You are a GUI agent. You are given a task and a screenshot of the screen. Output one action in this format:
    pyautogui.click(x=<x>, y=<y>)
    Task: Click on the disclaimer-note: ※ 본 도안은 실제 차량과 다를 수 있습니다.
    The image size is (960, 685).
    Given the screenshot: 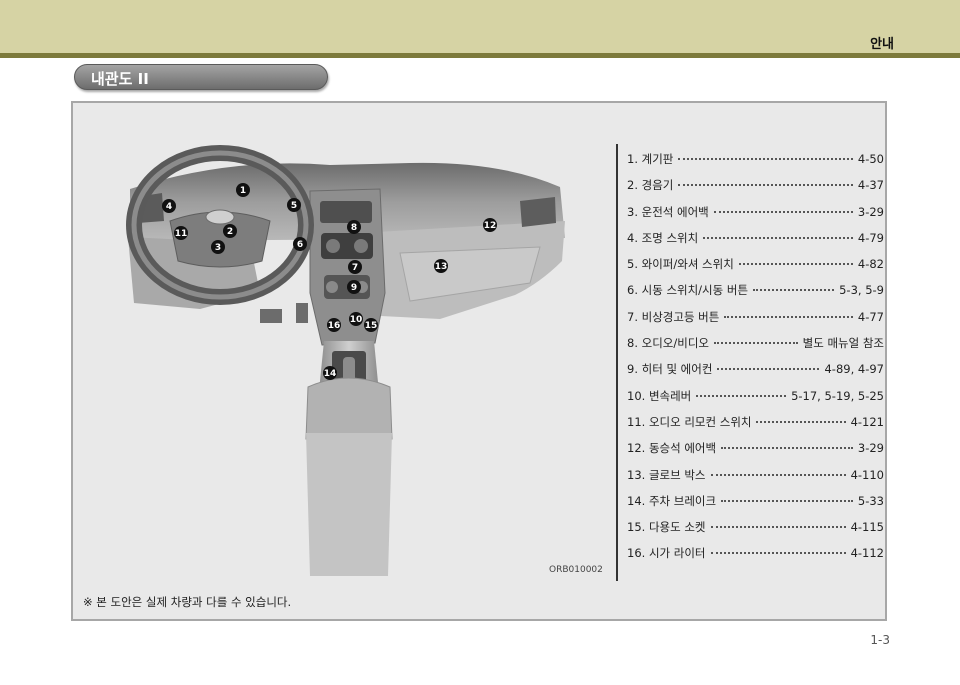 What is the action you would take?
    pyautogui.click(x=187, y=602)
    